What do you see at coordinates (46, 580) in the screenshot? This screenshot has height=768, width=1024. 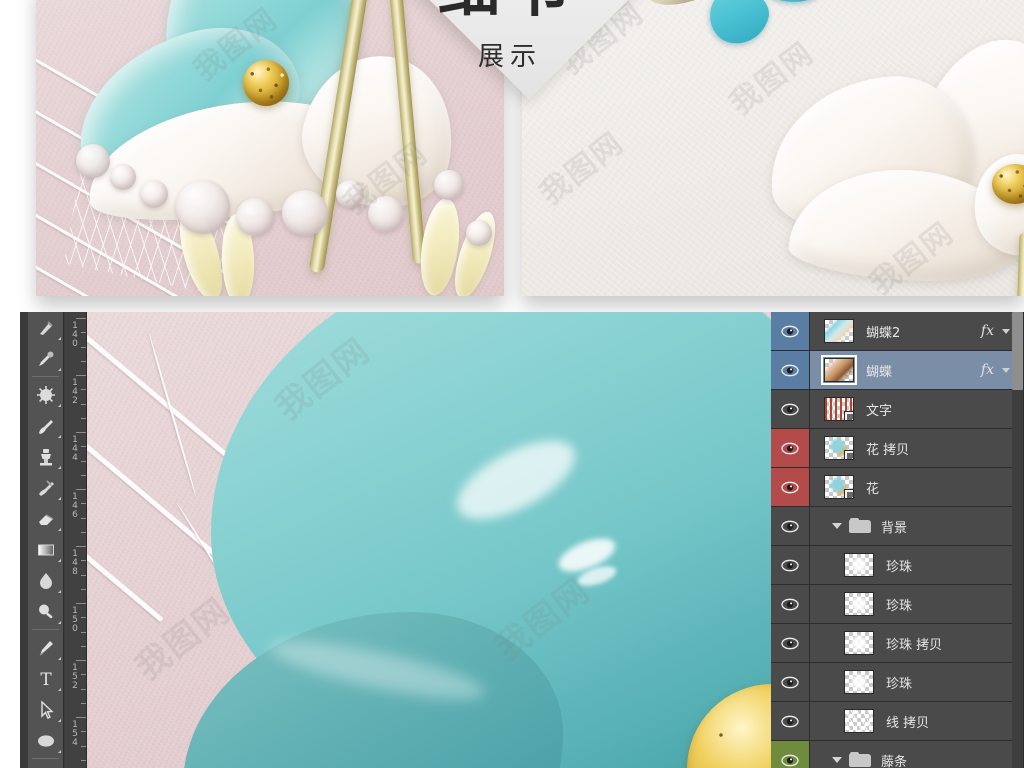 I see `blur-tool` at bounding box center [46, 580].